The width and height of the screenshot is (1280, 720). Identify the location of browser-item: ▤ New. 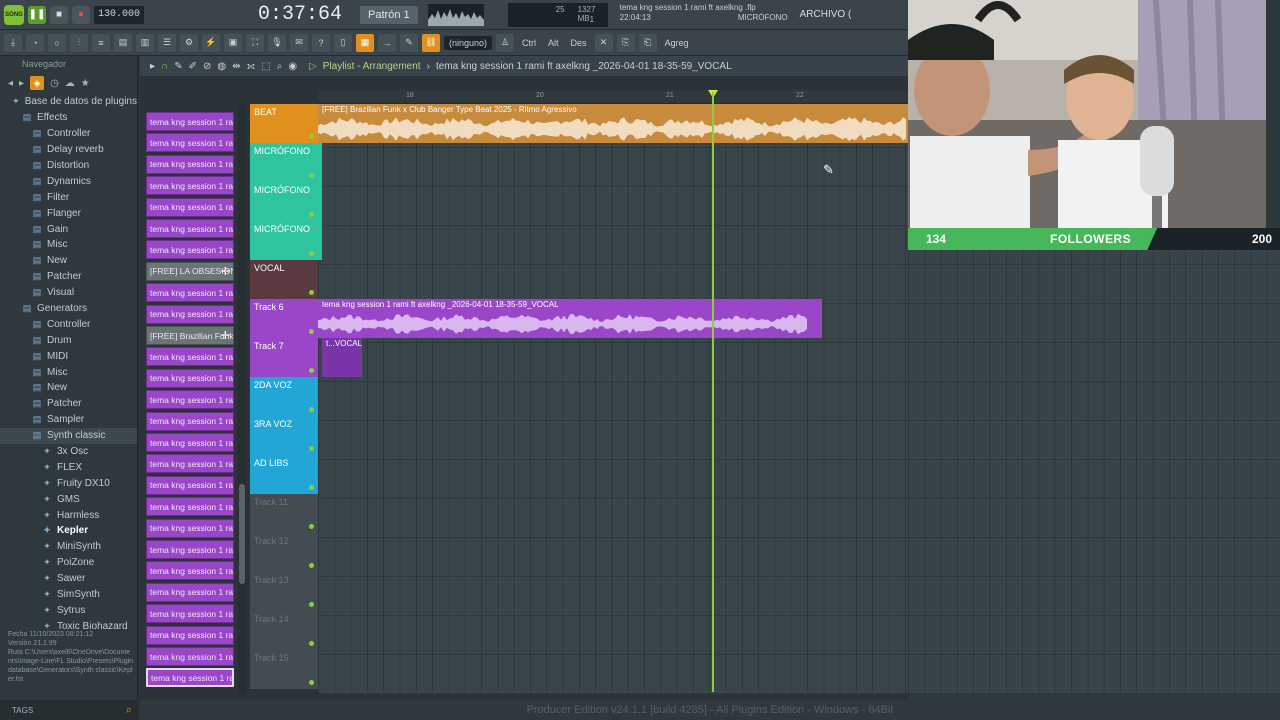
(68, 388).